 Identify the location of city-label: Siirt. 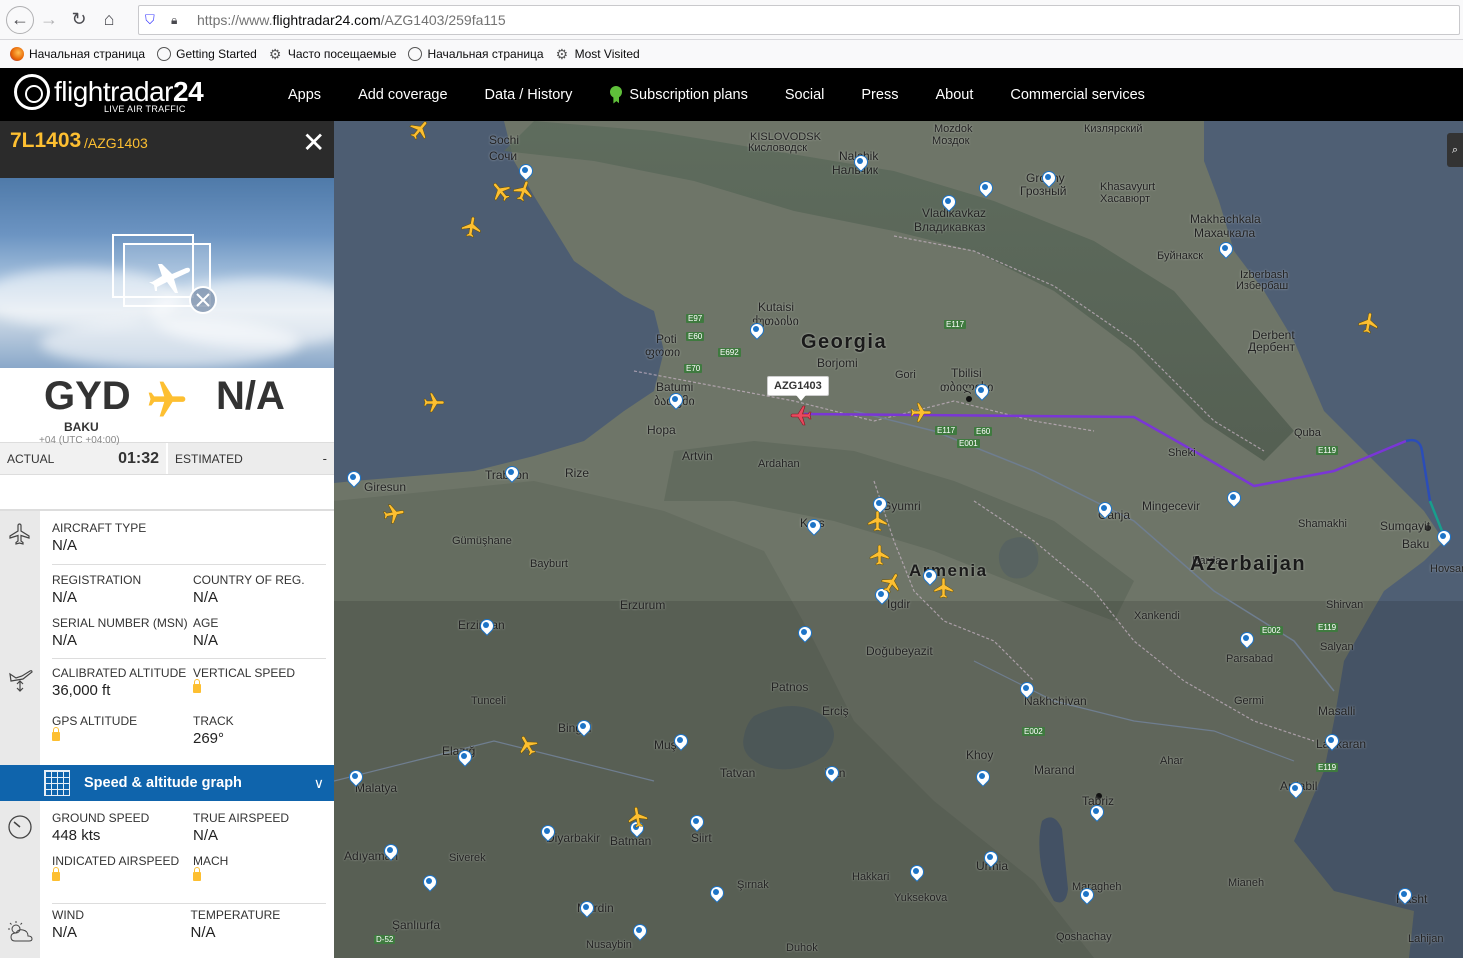
(701, 838).